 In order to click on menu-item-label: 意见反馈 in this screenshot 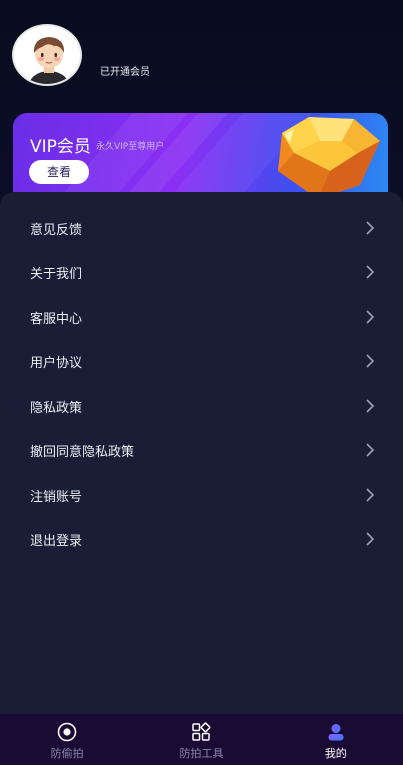, I will do `click(56, 230)`.